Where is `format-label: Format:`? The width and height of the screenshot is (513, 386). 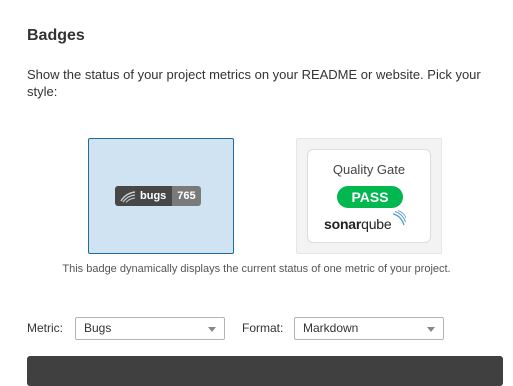 format-label: Format: is located at coordinates (263, 328).